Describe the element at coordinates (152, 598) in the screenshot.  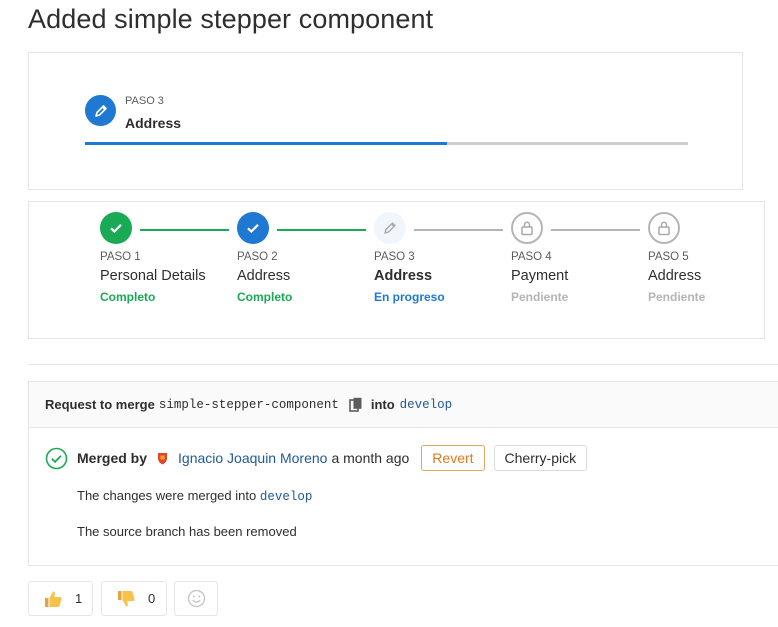
I see `thumbs-down-count: 0` at that location.